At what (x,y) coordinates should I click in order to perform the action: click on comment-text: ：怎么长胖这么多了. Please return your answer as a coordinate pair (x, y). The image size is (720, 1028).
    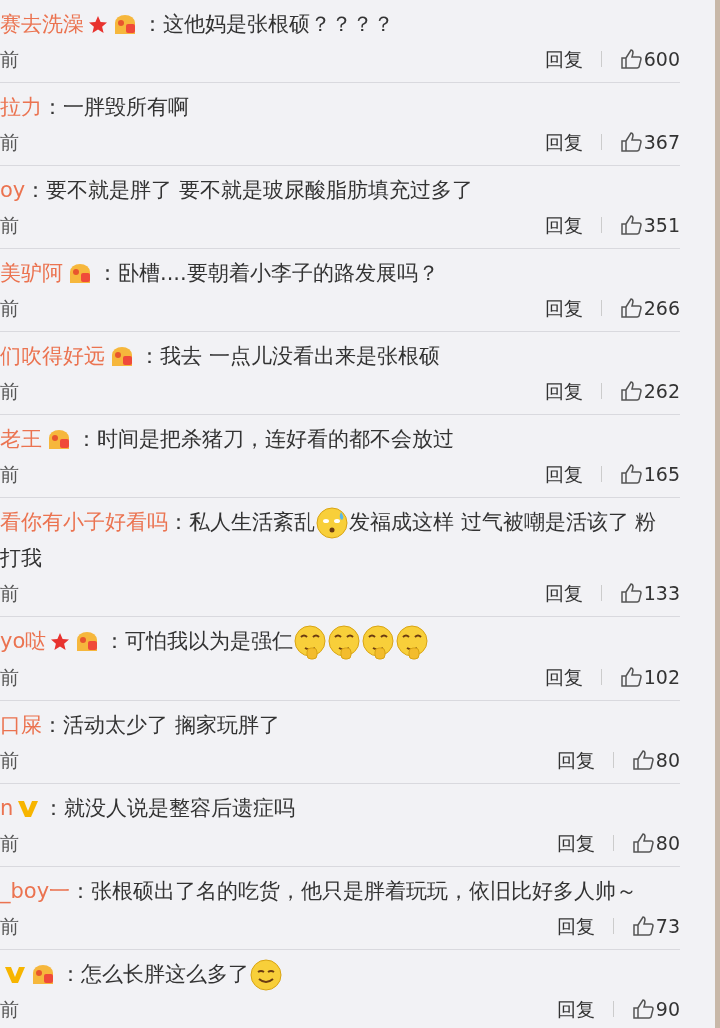
    Looking at the image, I should click on (154, 974).